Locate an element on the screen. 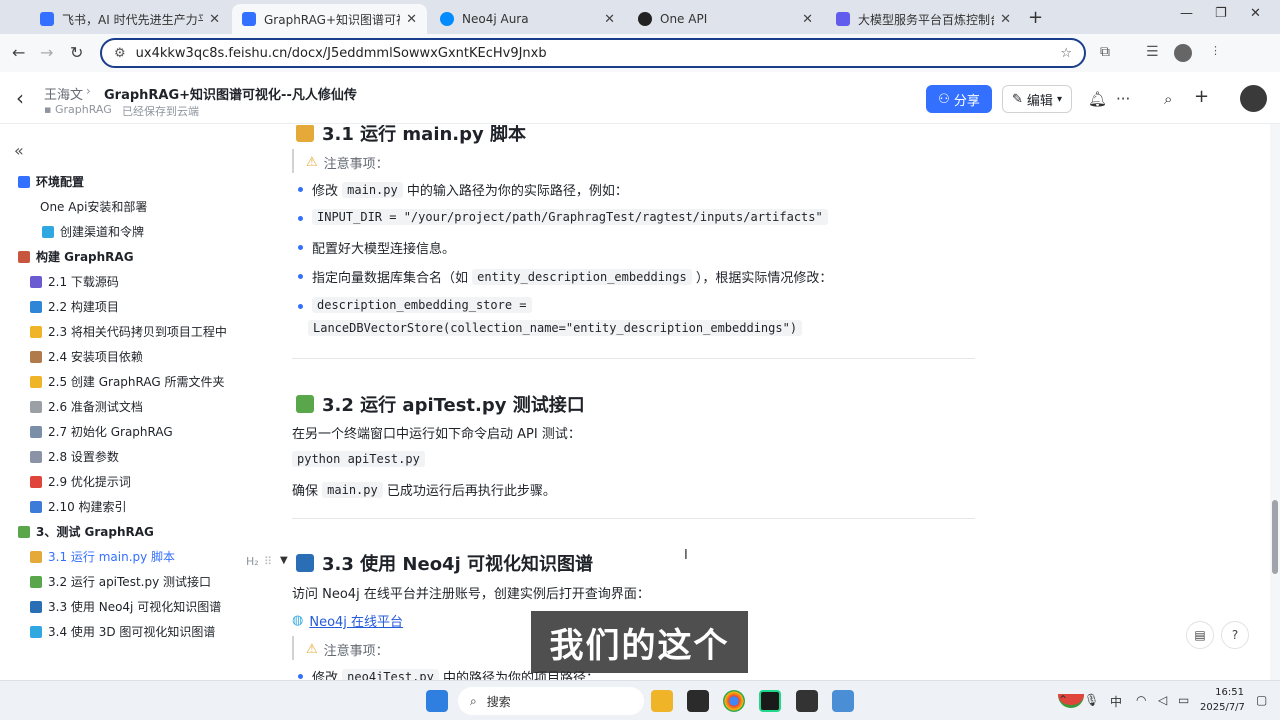  tab-one-api: One API ✕ is located at coordinates (725, 19).